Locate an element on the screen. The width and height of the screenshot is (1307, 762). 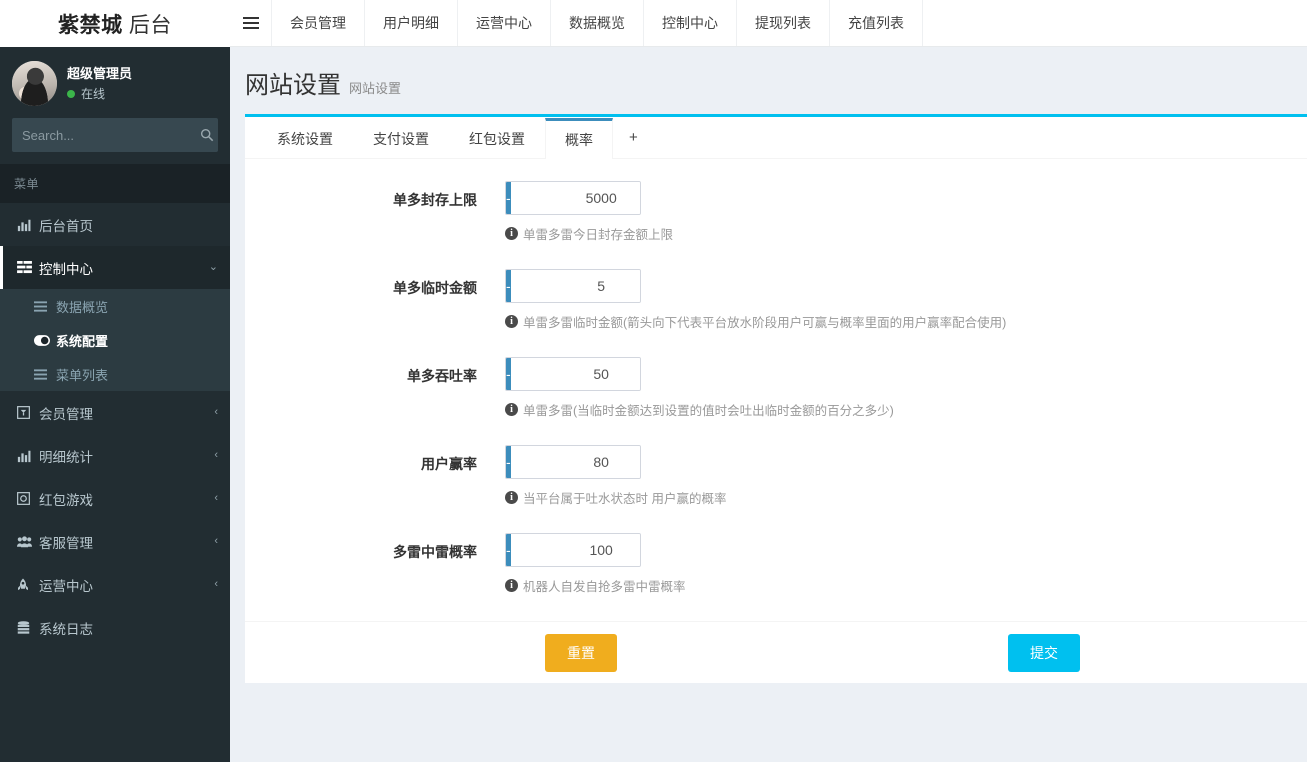
logo-bar: 紫禁城 后台 is located at coordinates (115, 23).